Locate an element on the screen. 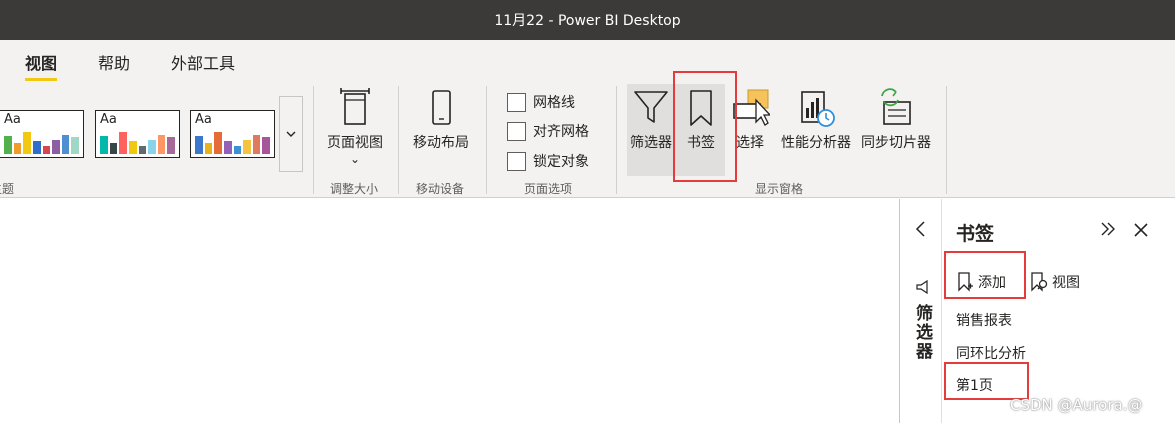 Image resolution: width=1175 pixels, height=423 pixels. chevron-left-icon is located at coordinates (921, 229).